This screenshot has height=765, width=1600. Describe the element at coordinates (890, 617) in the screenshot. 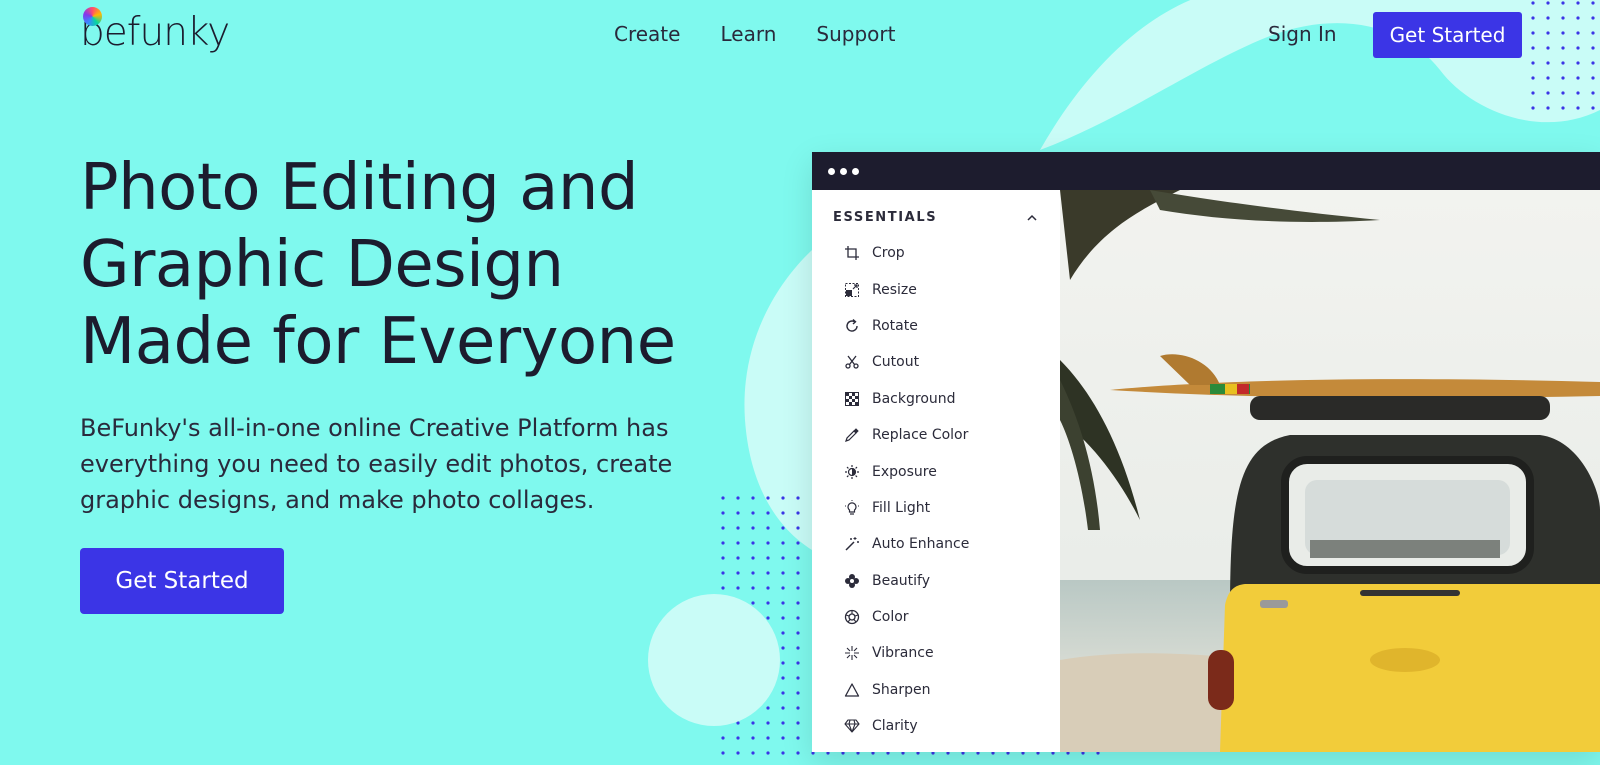

I see `tool-label: Color` at that location.